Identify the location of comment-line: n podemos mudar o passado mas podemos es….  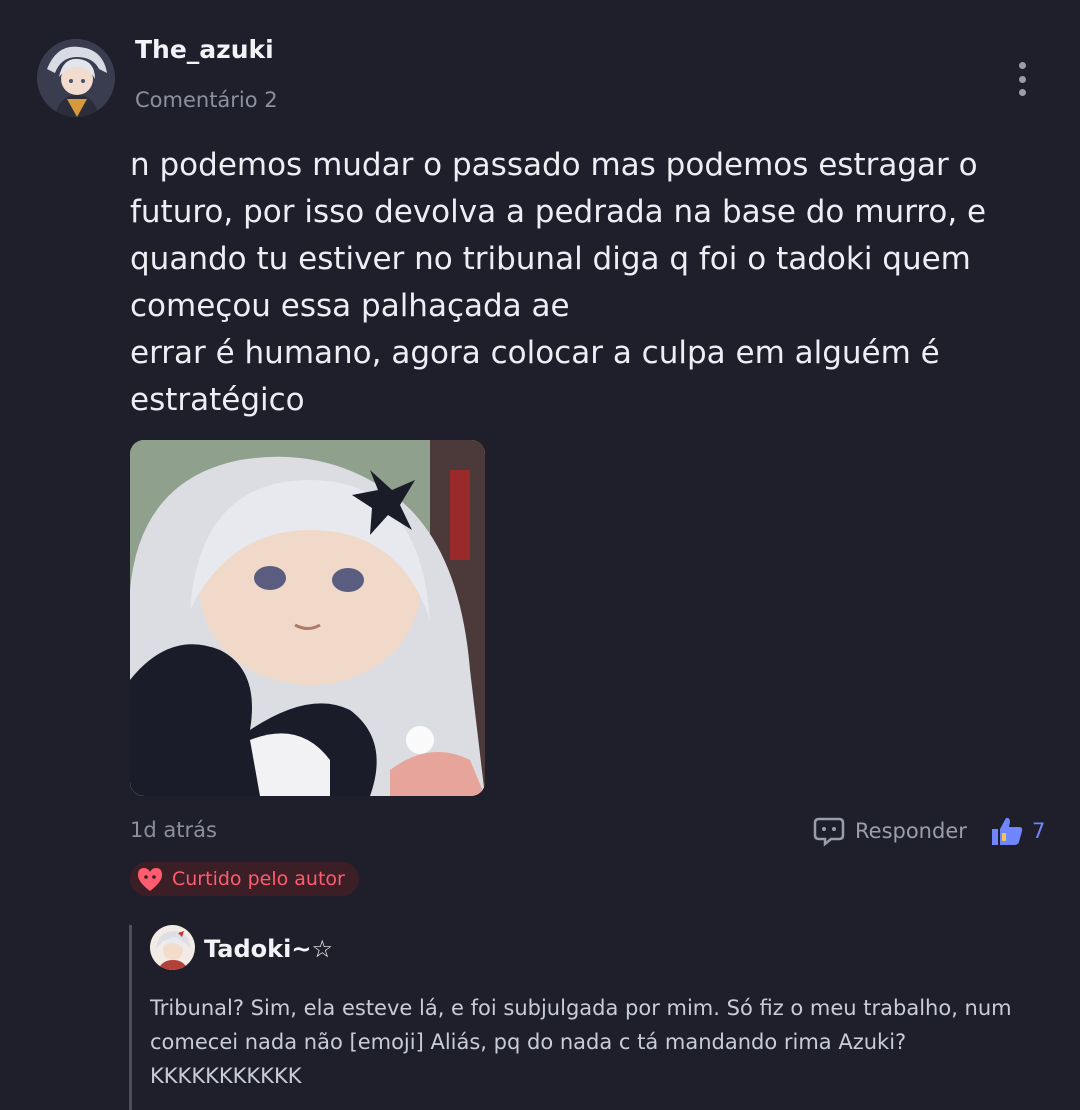
(558, 235).